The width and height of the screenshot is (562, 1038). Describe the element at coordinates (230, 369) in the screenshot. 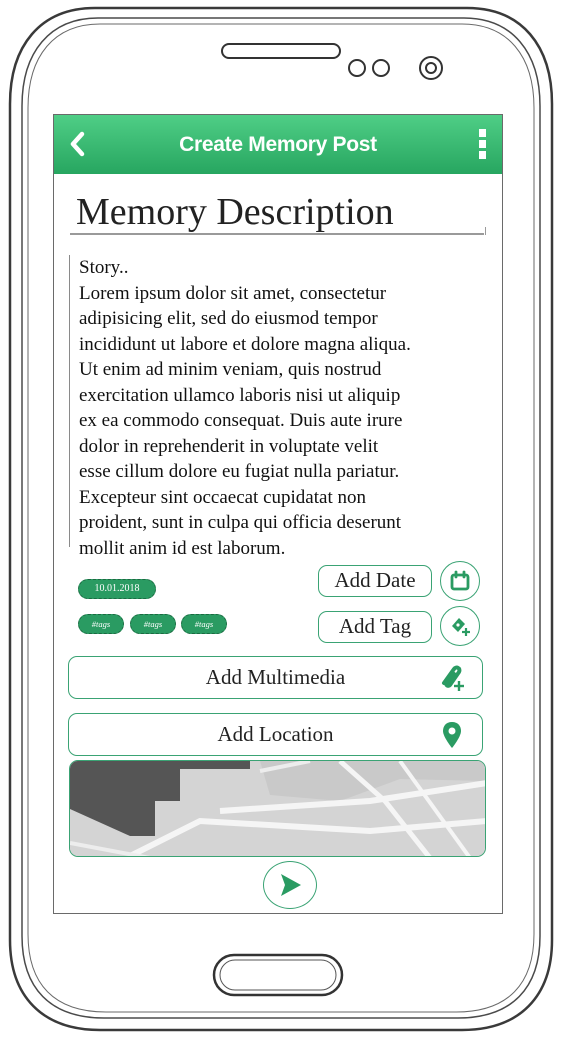

I see `story-line: Ut enim ad minim veniam, quis nostrud` at that location.